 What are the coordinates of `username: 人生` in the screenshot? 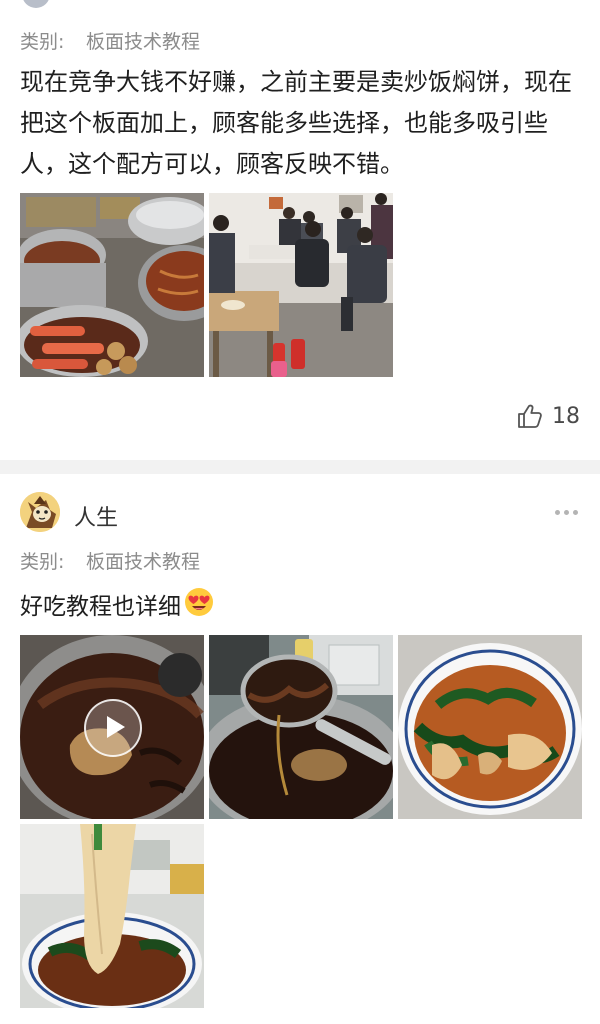 It's located at (96, 516).